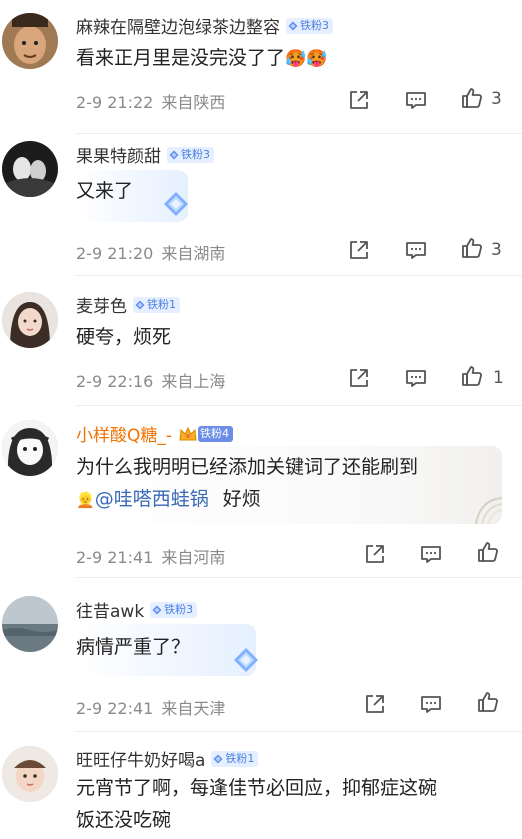 The height and width of the screenshot is (839, 522). What do you see at coordinates (118, 154) in the screenshot?
I see `username-text: 果果特颜甜` at bounding box center [118, 154].